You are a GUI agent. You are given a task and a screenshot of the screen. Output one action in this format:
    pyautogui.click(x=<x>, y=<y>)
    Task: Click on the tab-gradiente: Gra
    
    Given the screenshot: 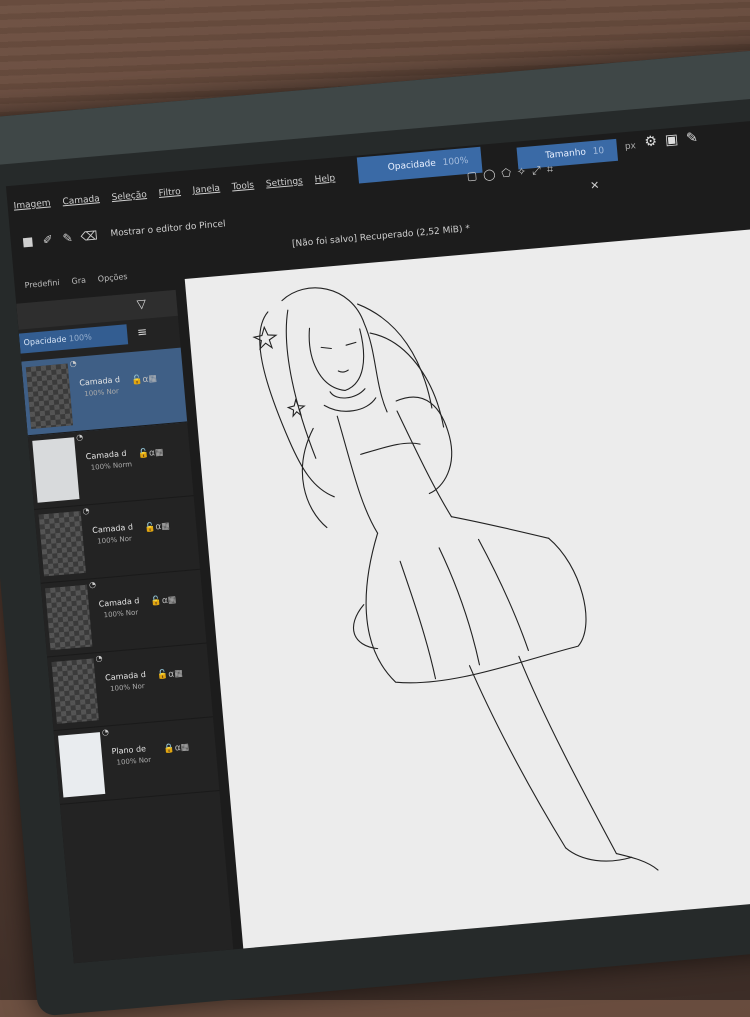 What is the action you would take?
    pyautogui.click(x=78, y=281)
    